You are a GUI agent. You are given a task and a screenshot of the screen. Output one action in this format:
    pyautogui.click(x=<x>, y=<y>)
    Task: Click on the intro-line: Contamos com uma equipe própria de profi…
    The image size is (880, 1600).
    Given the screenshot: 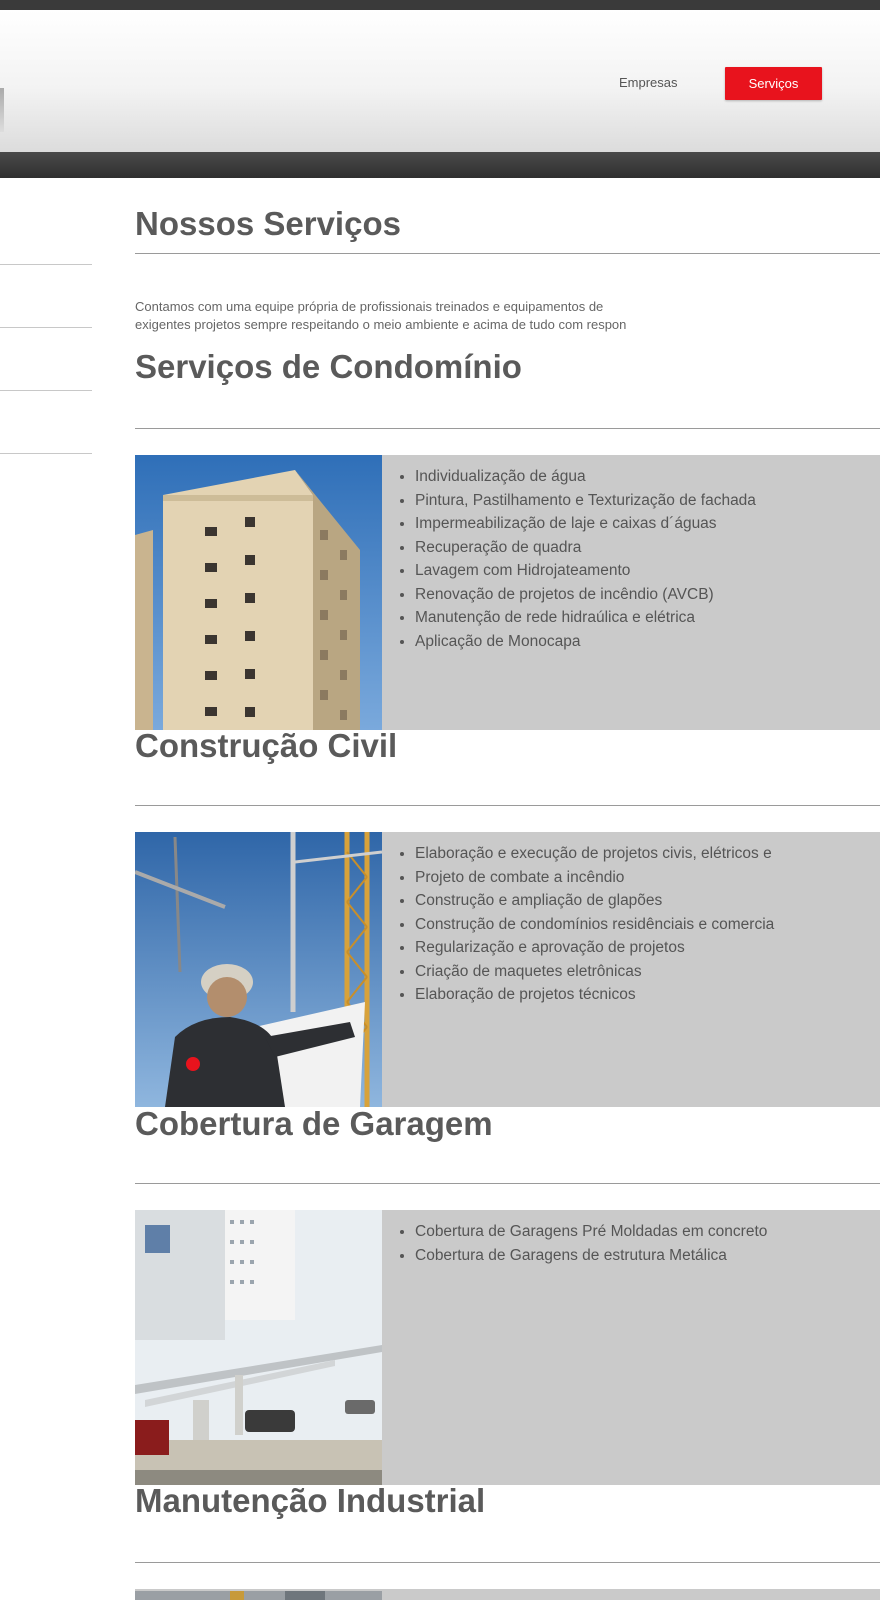 What is the action you would take?
    pyautogui.click(x=369, y=306)
    